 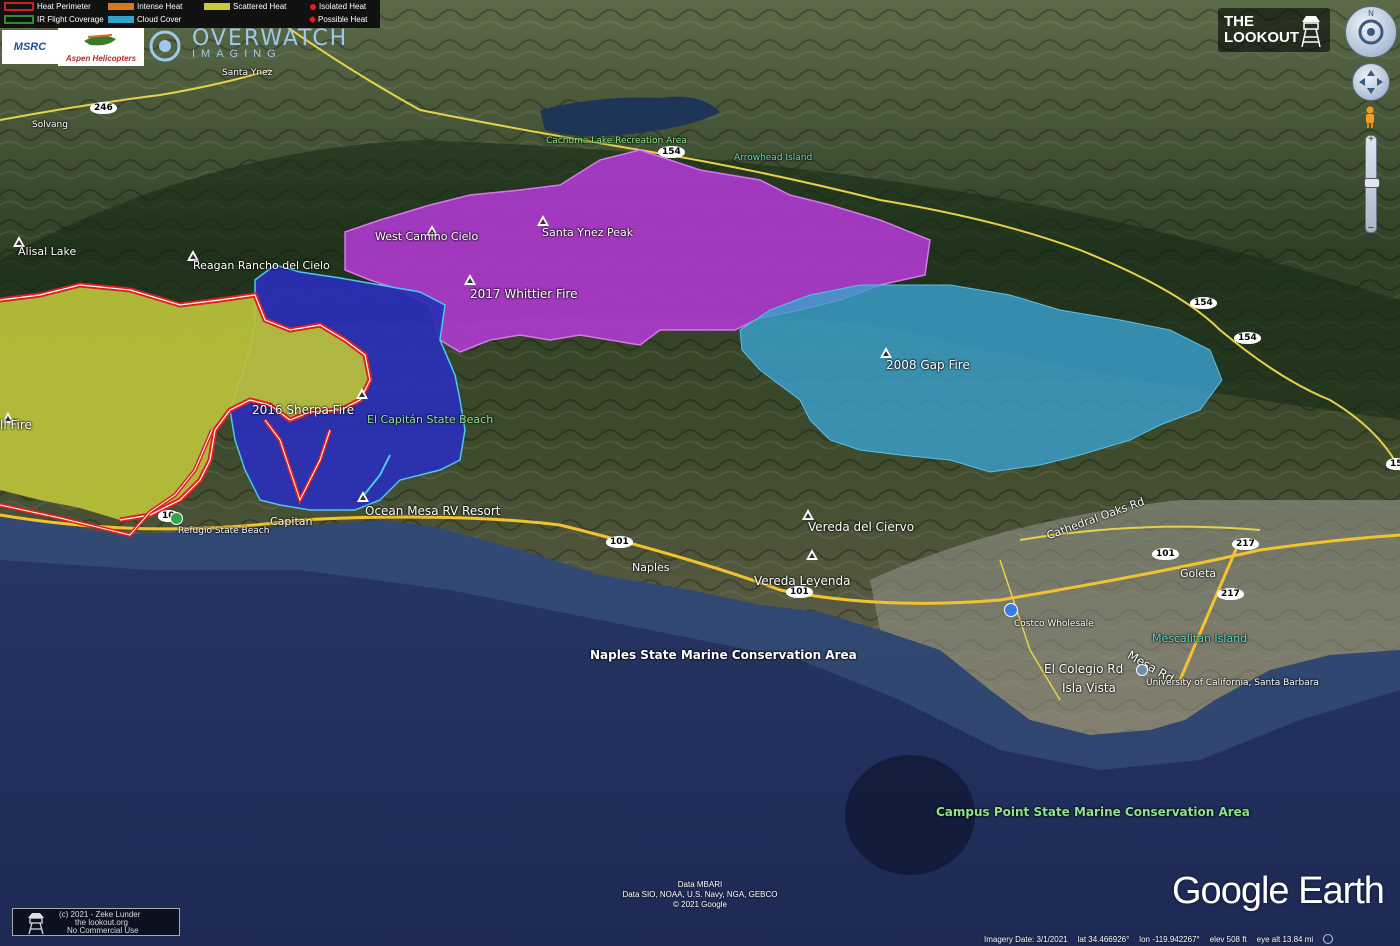 I want to click on eye-altitude-readout: eye alt 13.84 mi, so click(x=1285, y=939).